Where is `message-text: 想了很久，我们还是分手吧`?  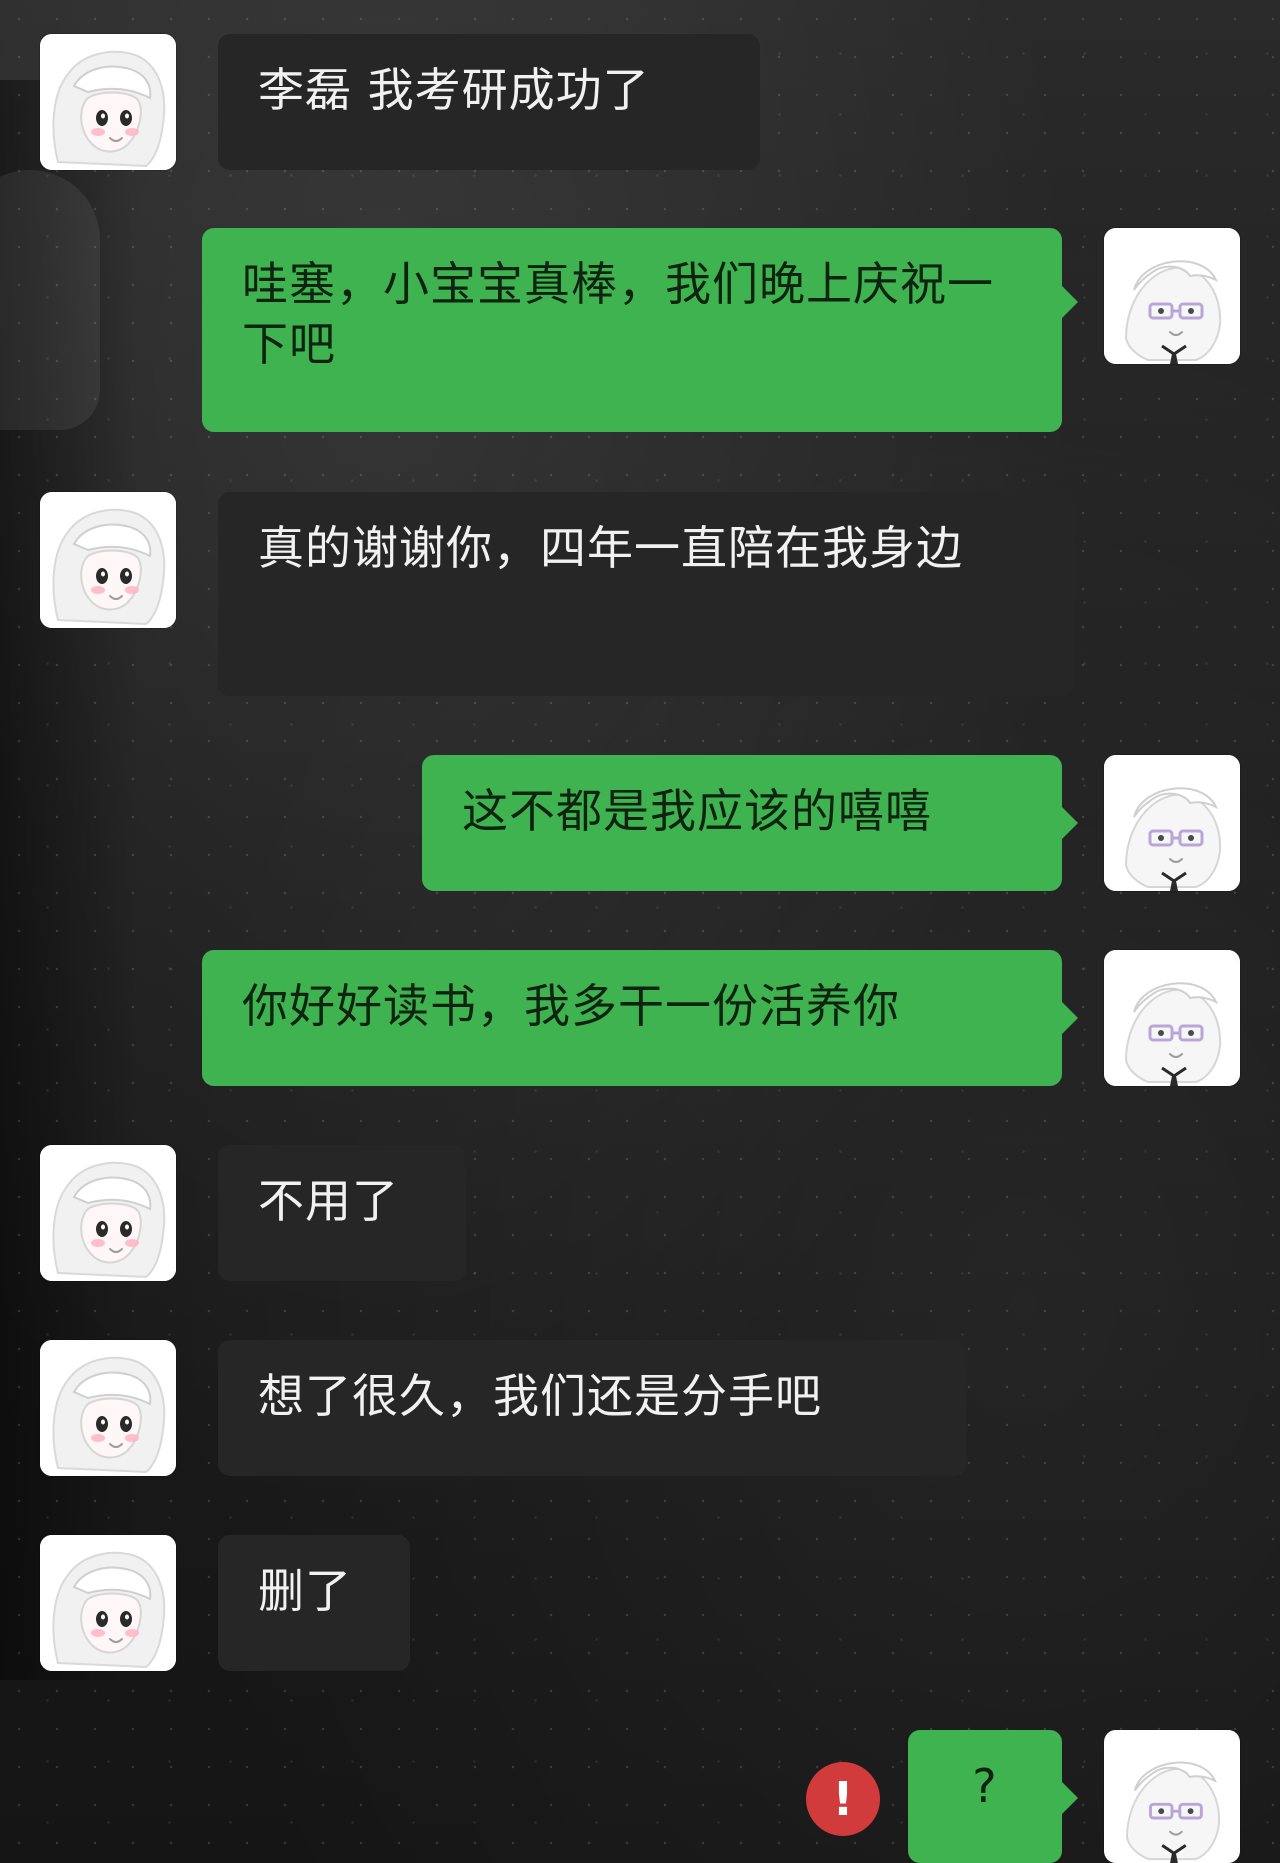 message-text: 想了很久，我们还是分手吧 is located at coordinates (540, 1396).